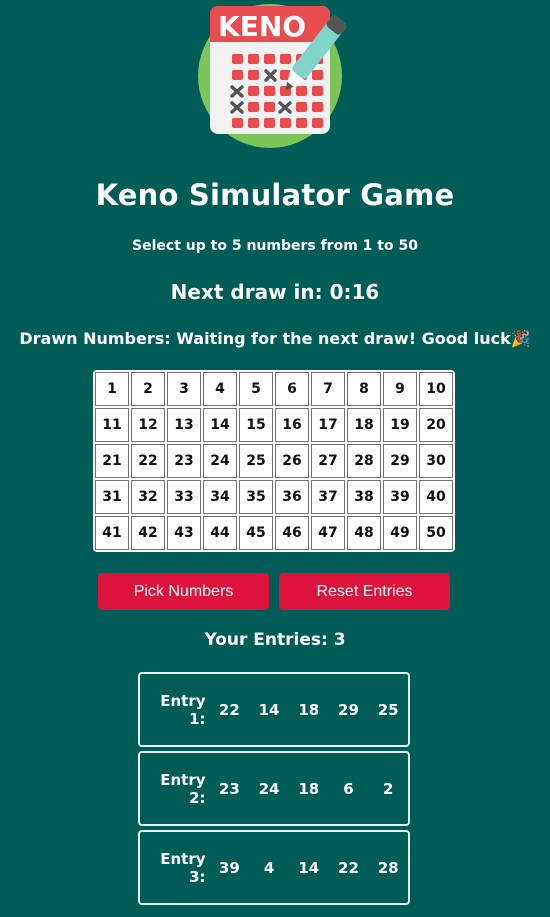 This screenshot has height=917, width=550. Describe the element at coordinates (184, 497) in the screenshot. I see `number-cell: 33` at that location.